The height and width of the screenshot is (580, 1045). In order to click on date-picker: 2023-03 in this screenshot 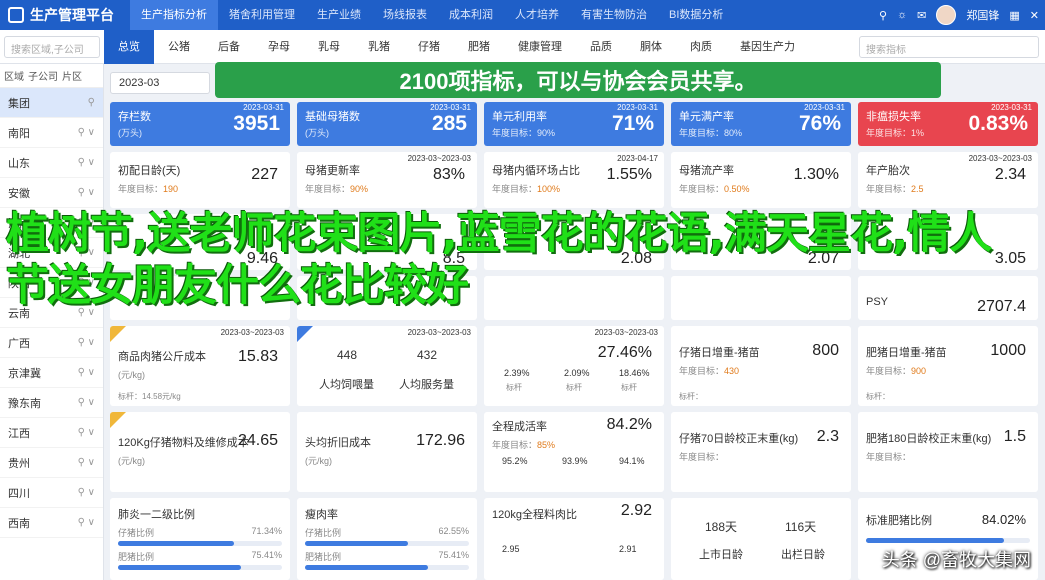, I will do `click(160, 83)`.